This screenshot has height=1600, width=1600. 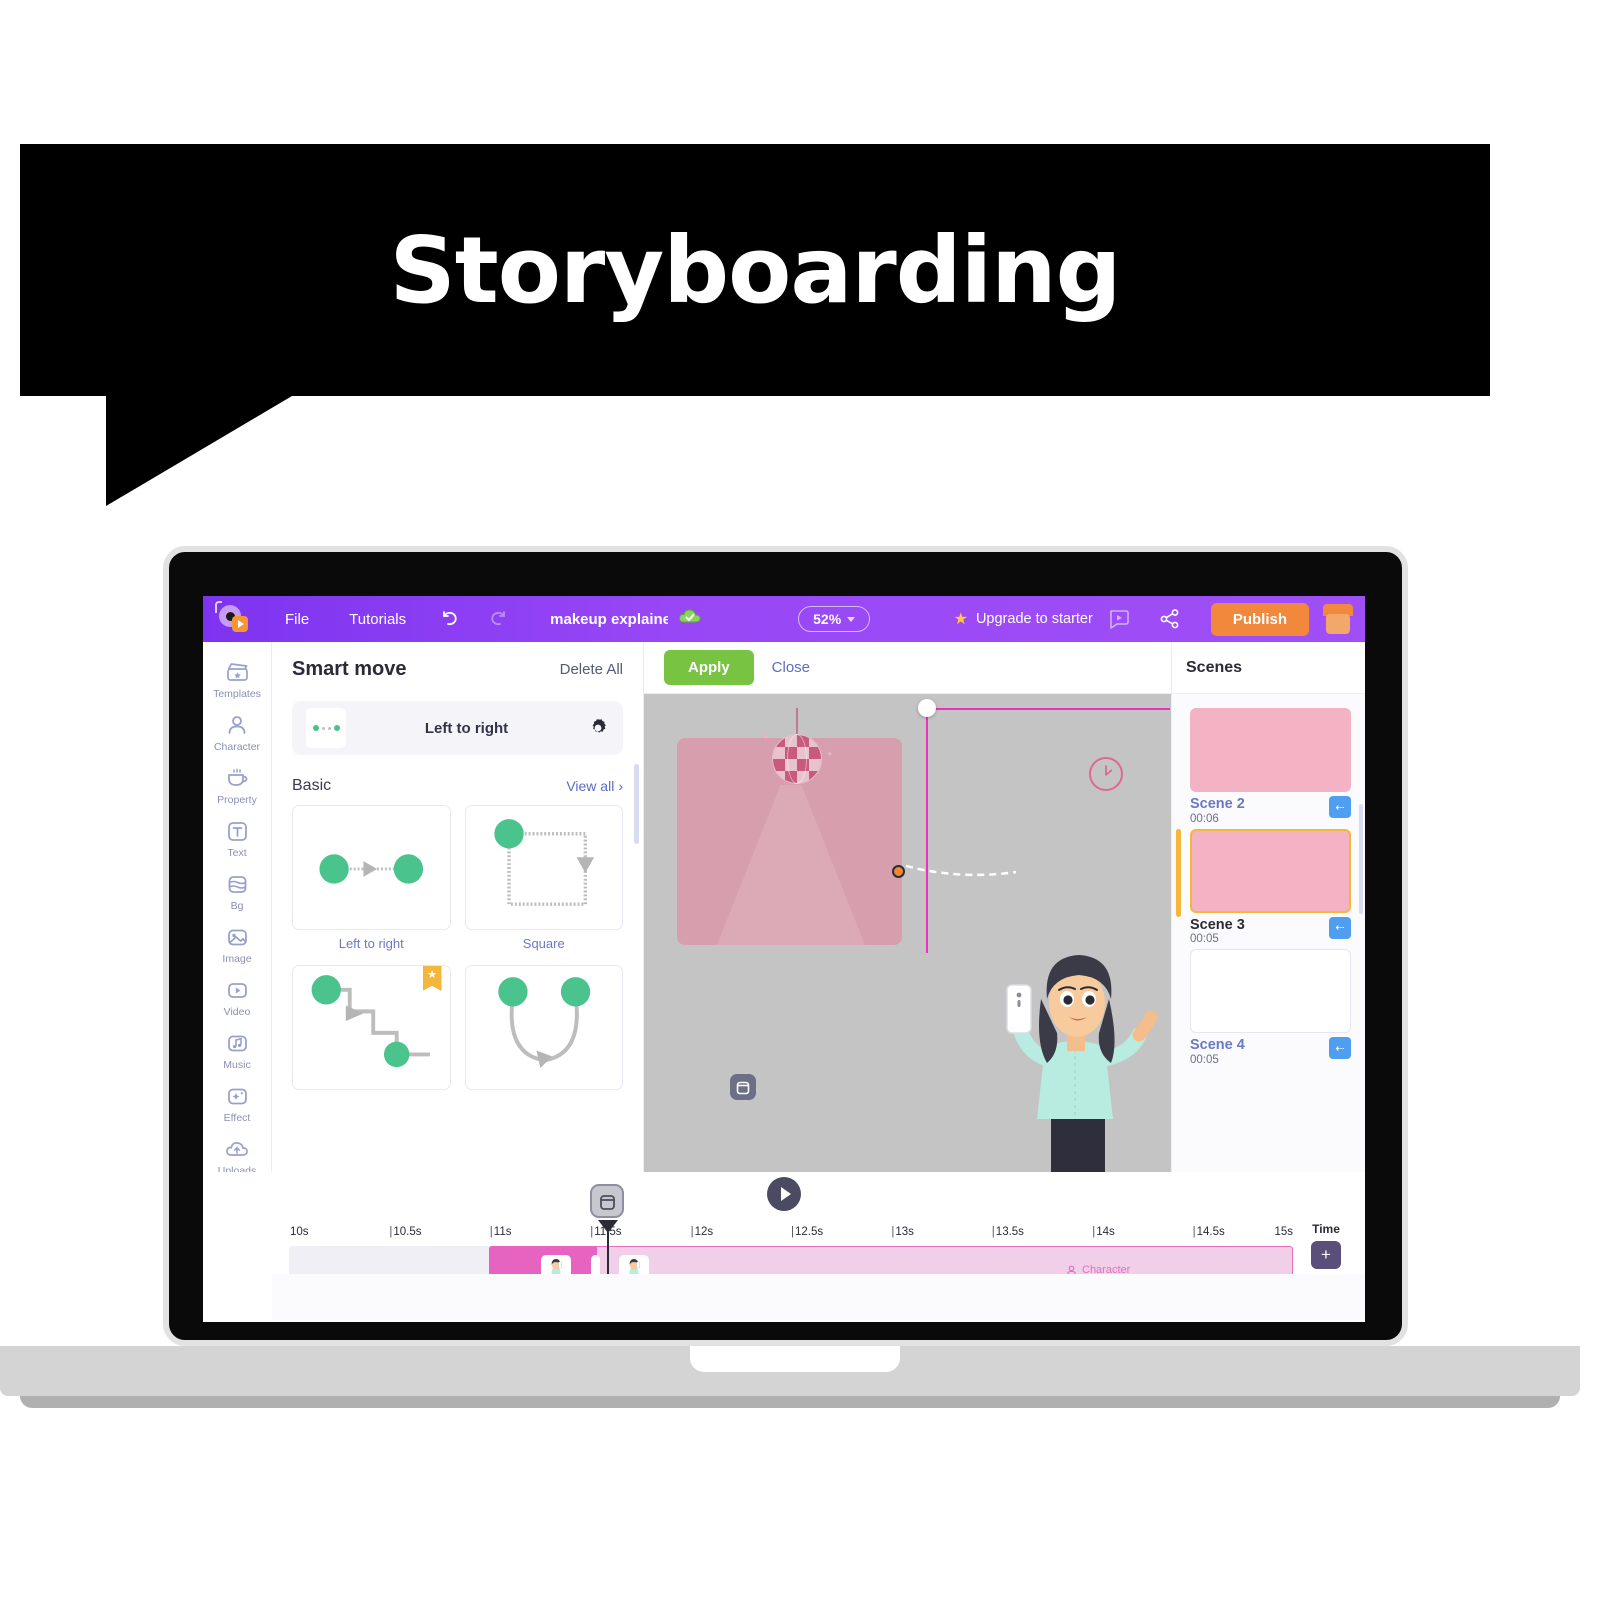 What do you see at coordinates (608, 1226) in the screenshot?
I see `playhead-triangle` at bounding box center [608, 1226].